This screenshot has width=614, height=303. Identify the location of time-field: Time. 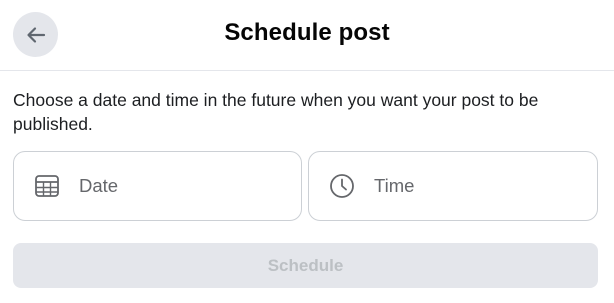
(453, 186).